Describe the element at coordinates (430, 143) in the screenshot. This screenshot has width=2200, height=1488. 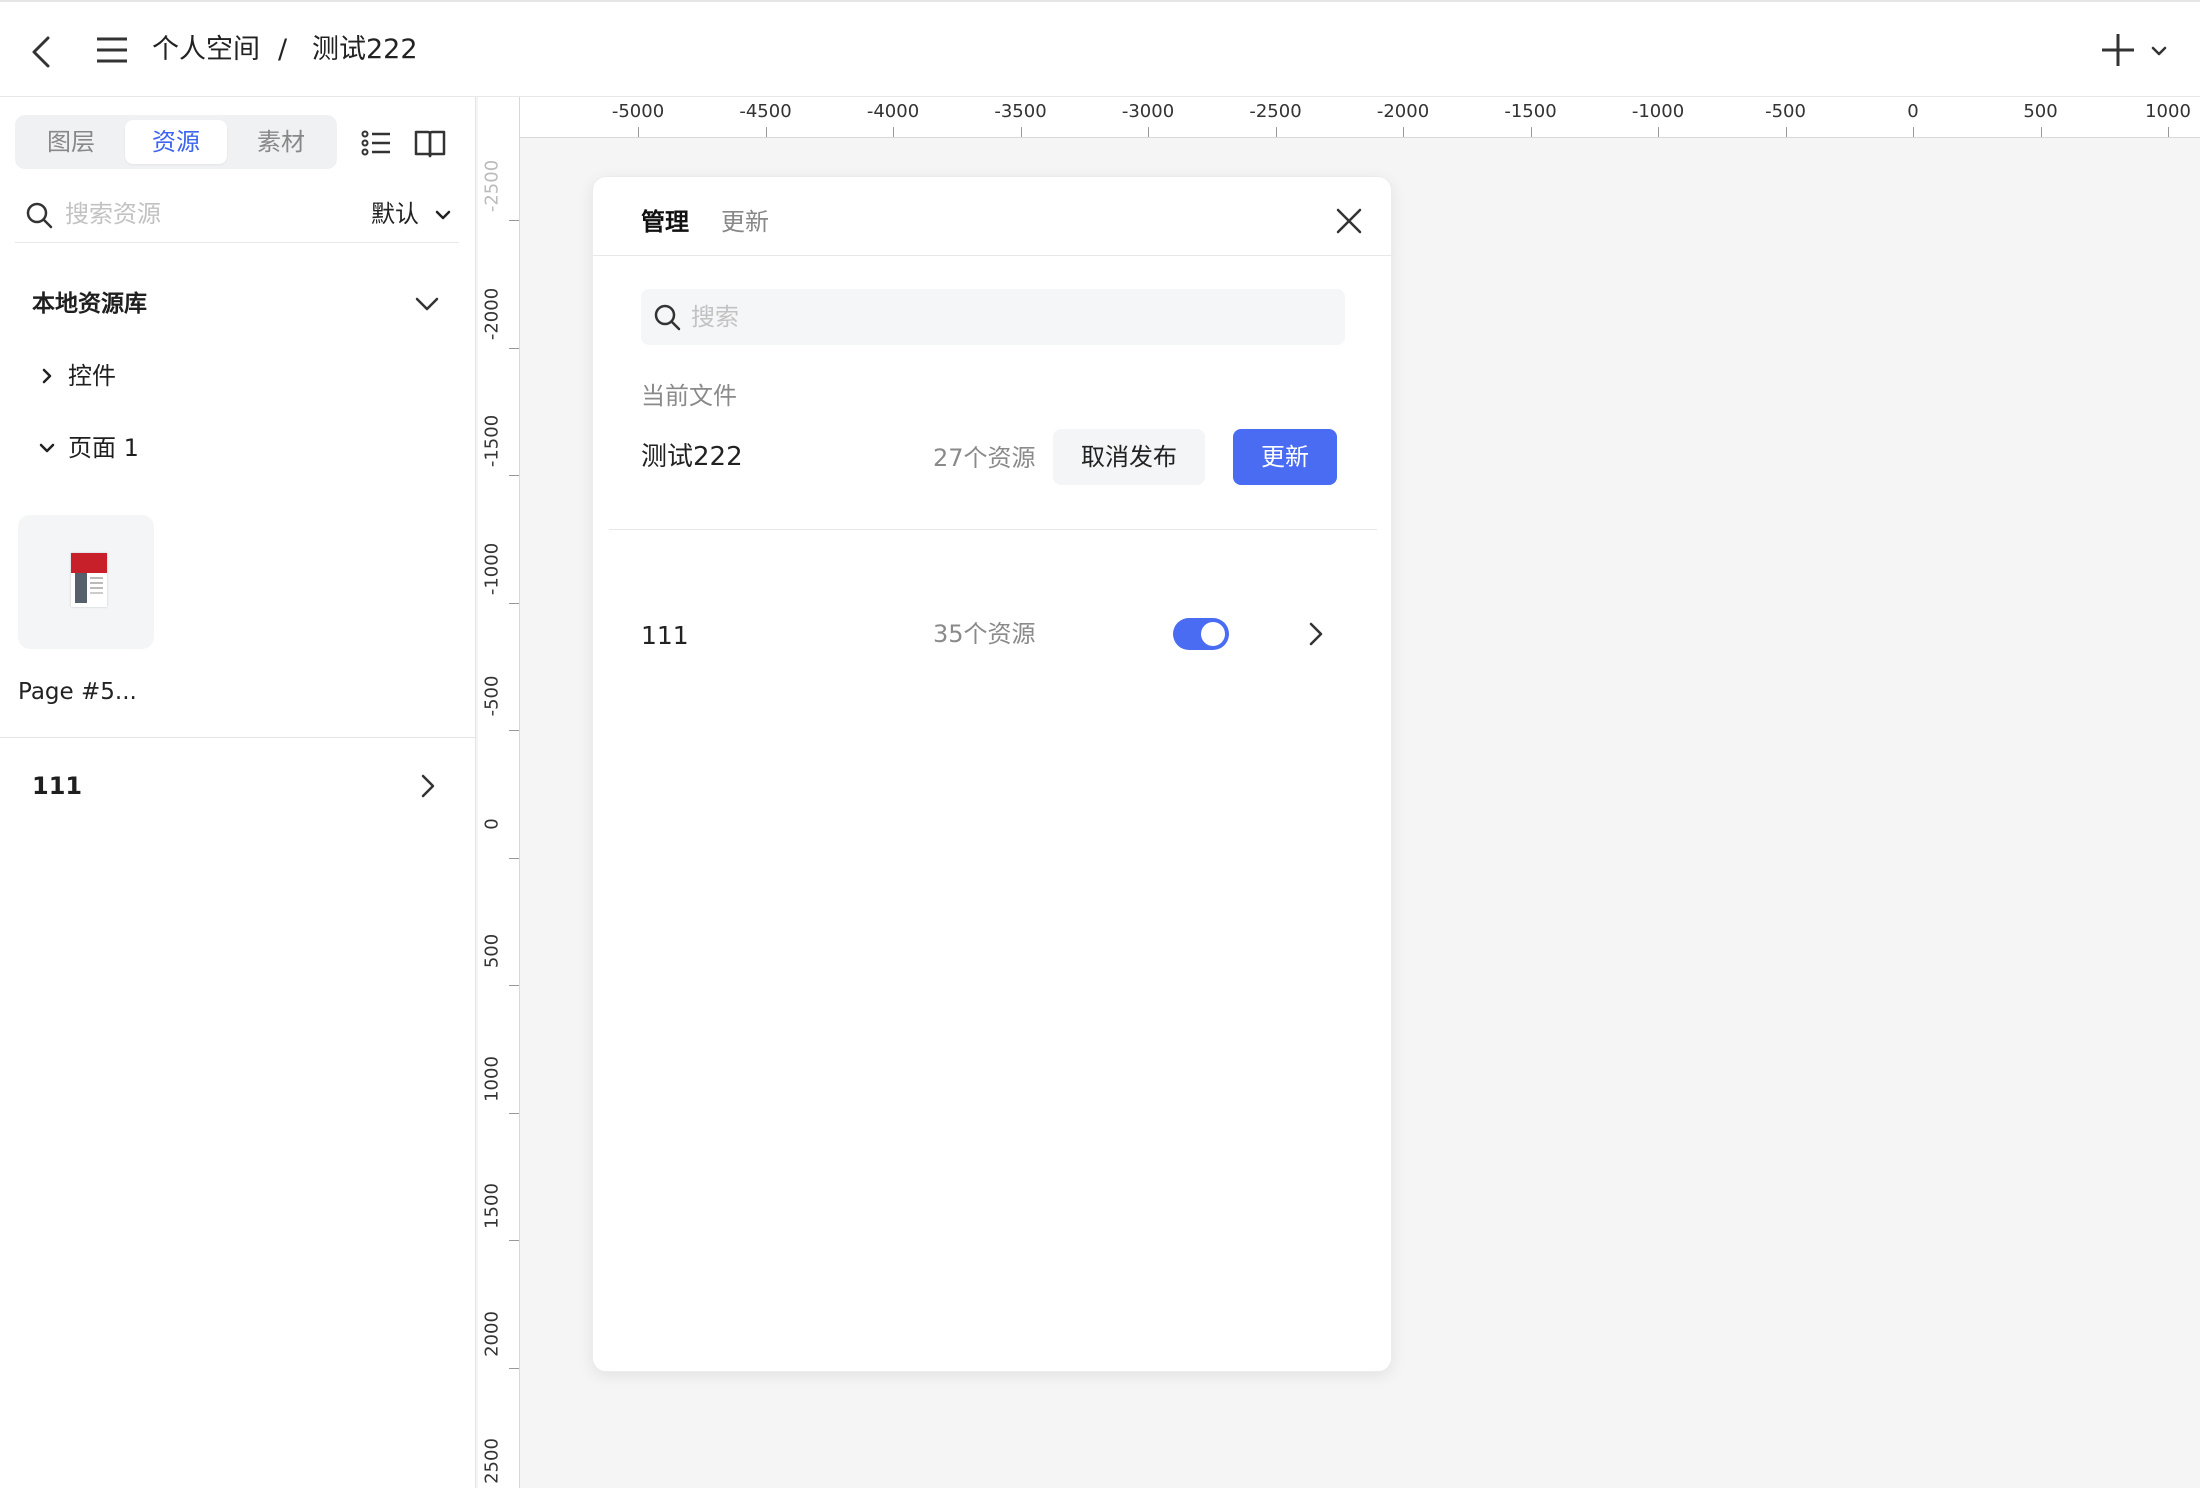
I see `library-book-icon` at that location.